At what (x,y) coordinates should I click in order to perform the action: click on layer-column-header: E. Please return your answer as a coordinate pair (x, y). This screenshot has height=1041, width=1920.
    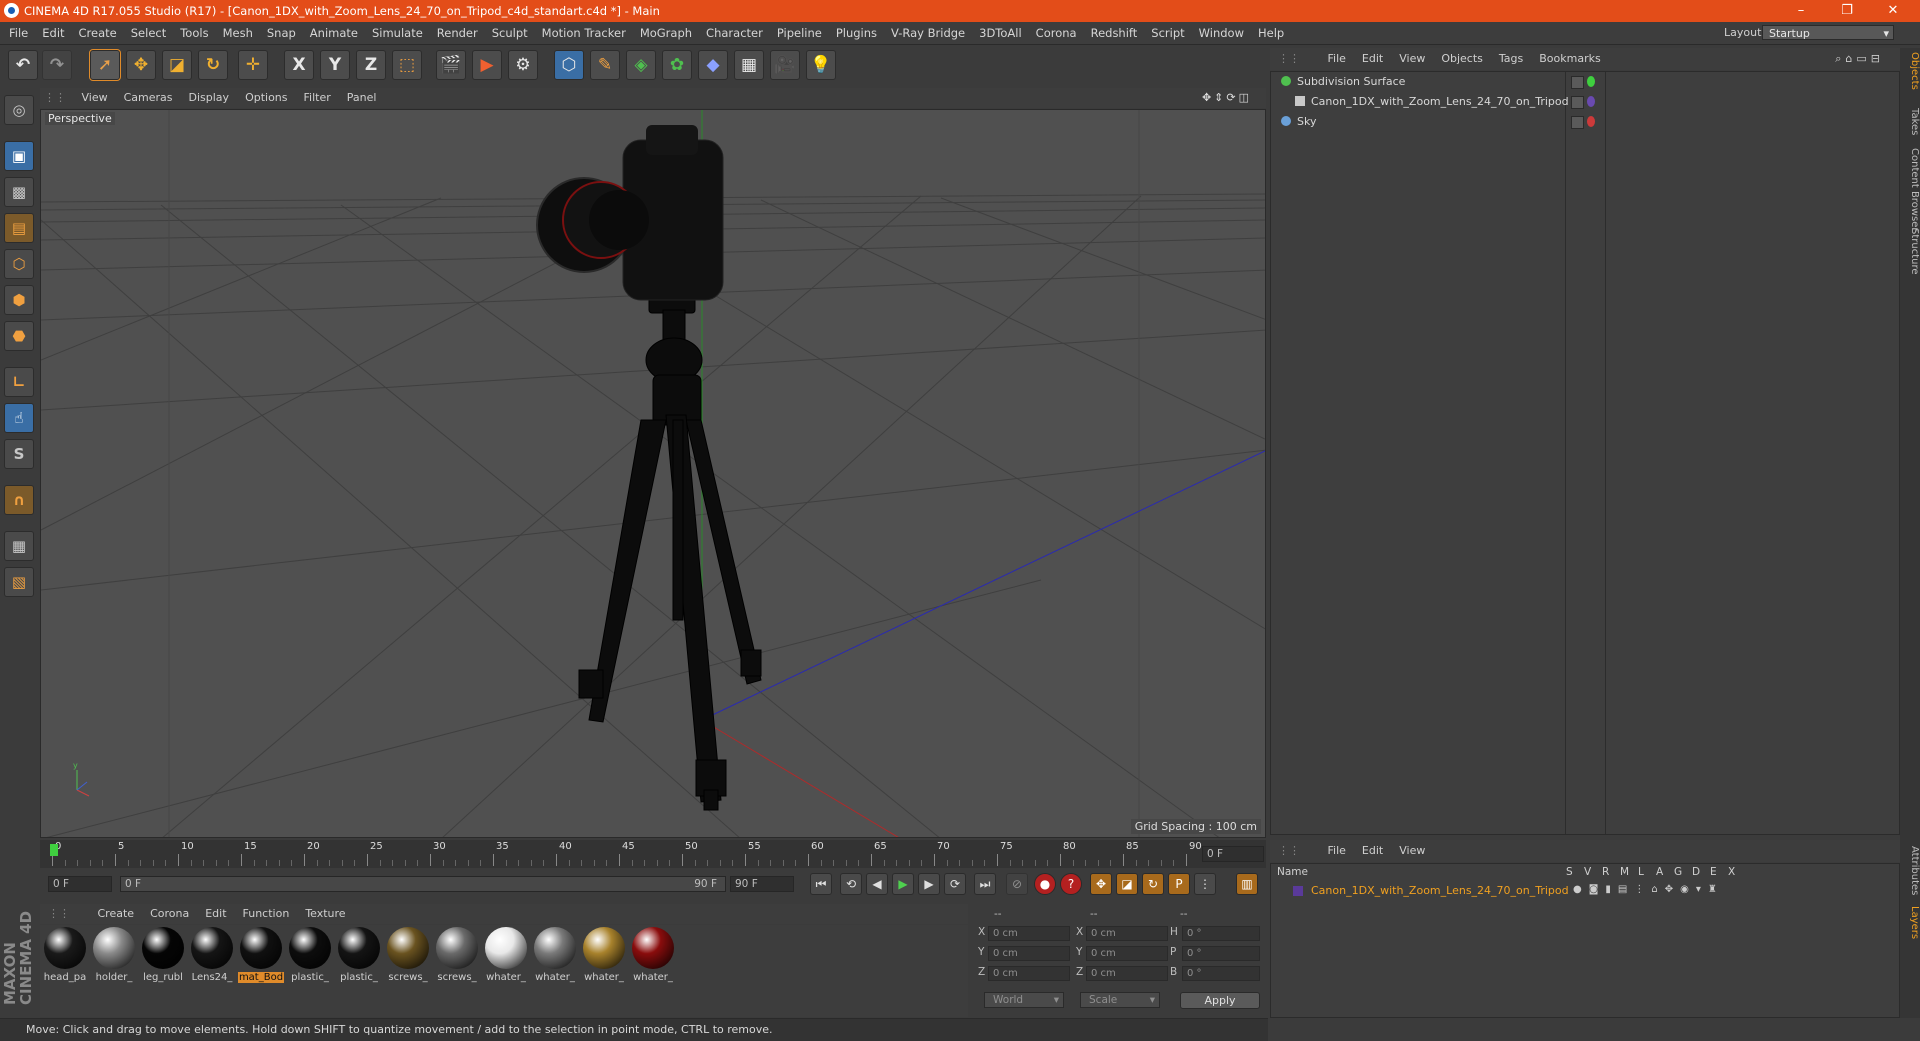
    Looking at the image, I should click on (1713, 872).